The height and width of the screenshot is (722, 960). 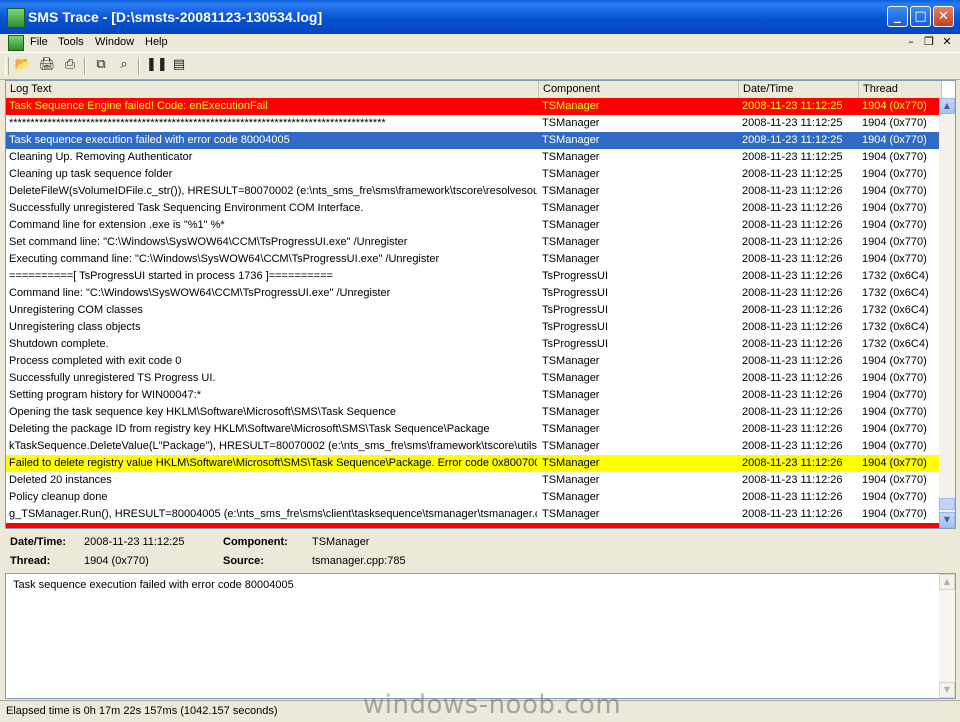 What do you see at coordinates (472, 525) in the screenshot?
I see `log-row` at bounding box center [472, 525].